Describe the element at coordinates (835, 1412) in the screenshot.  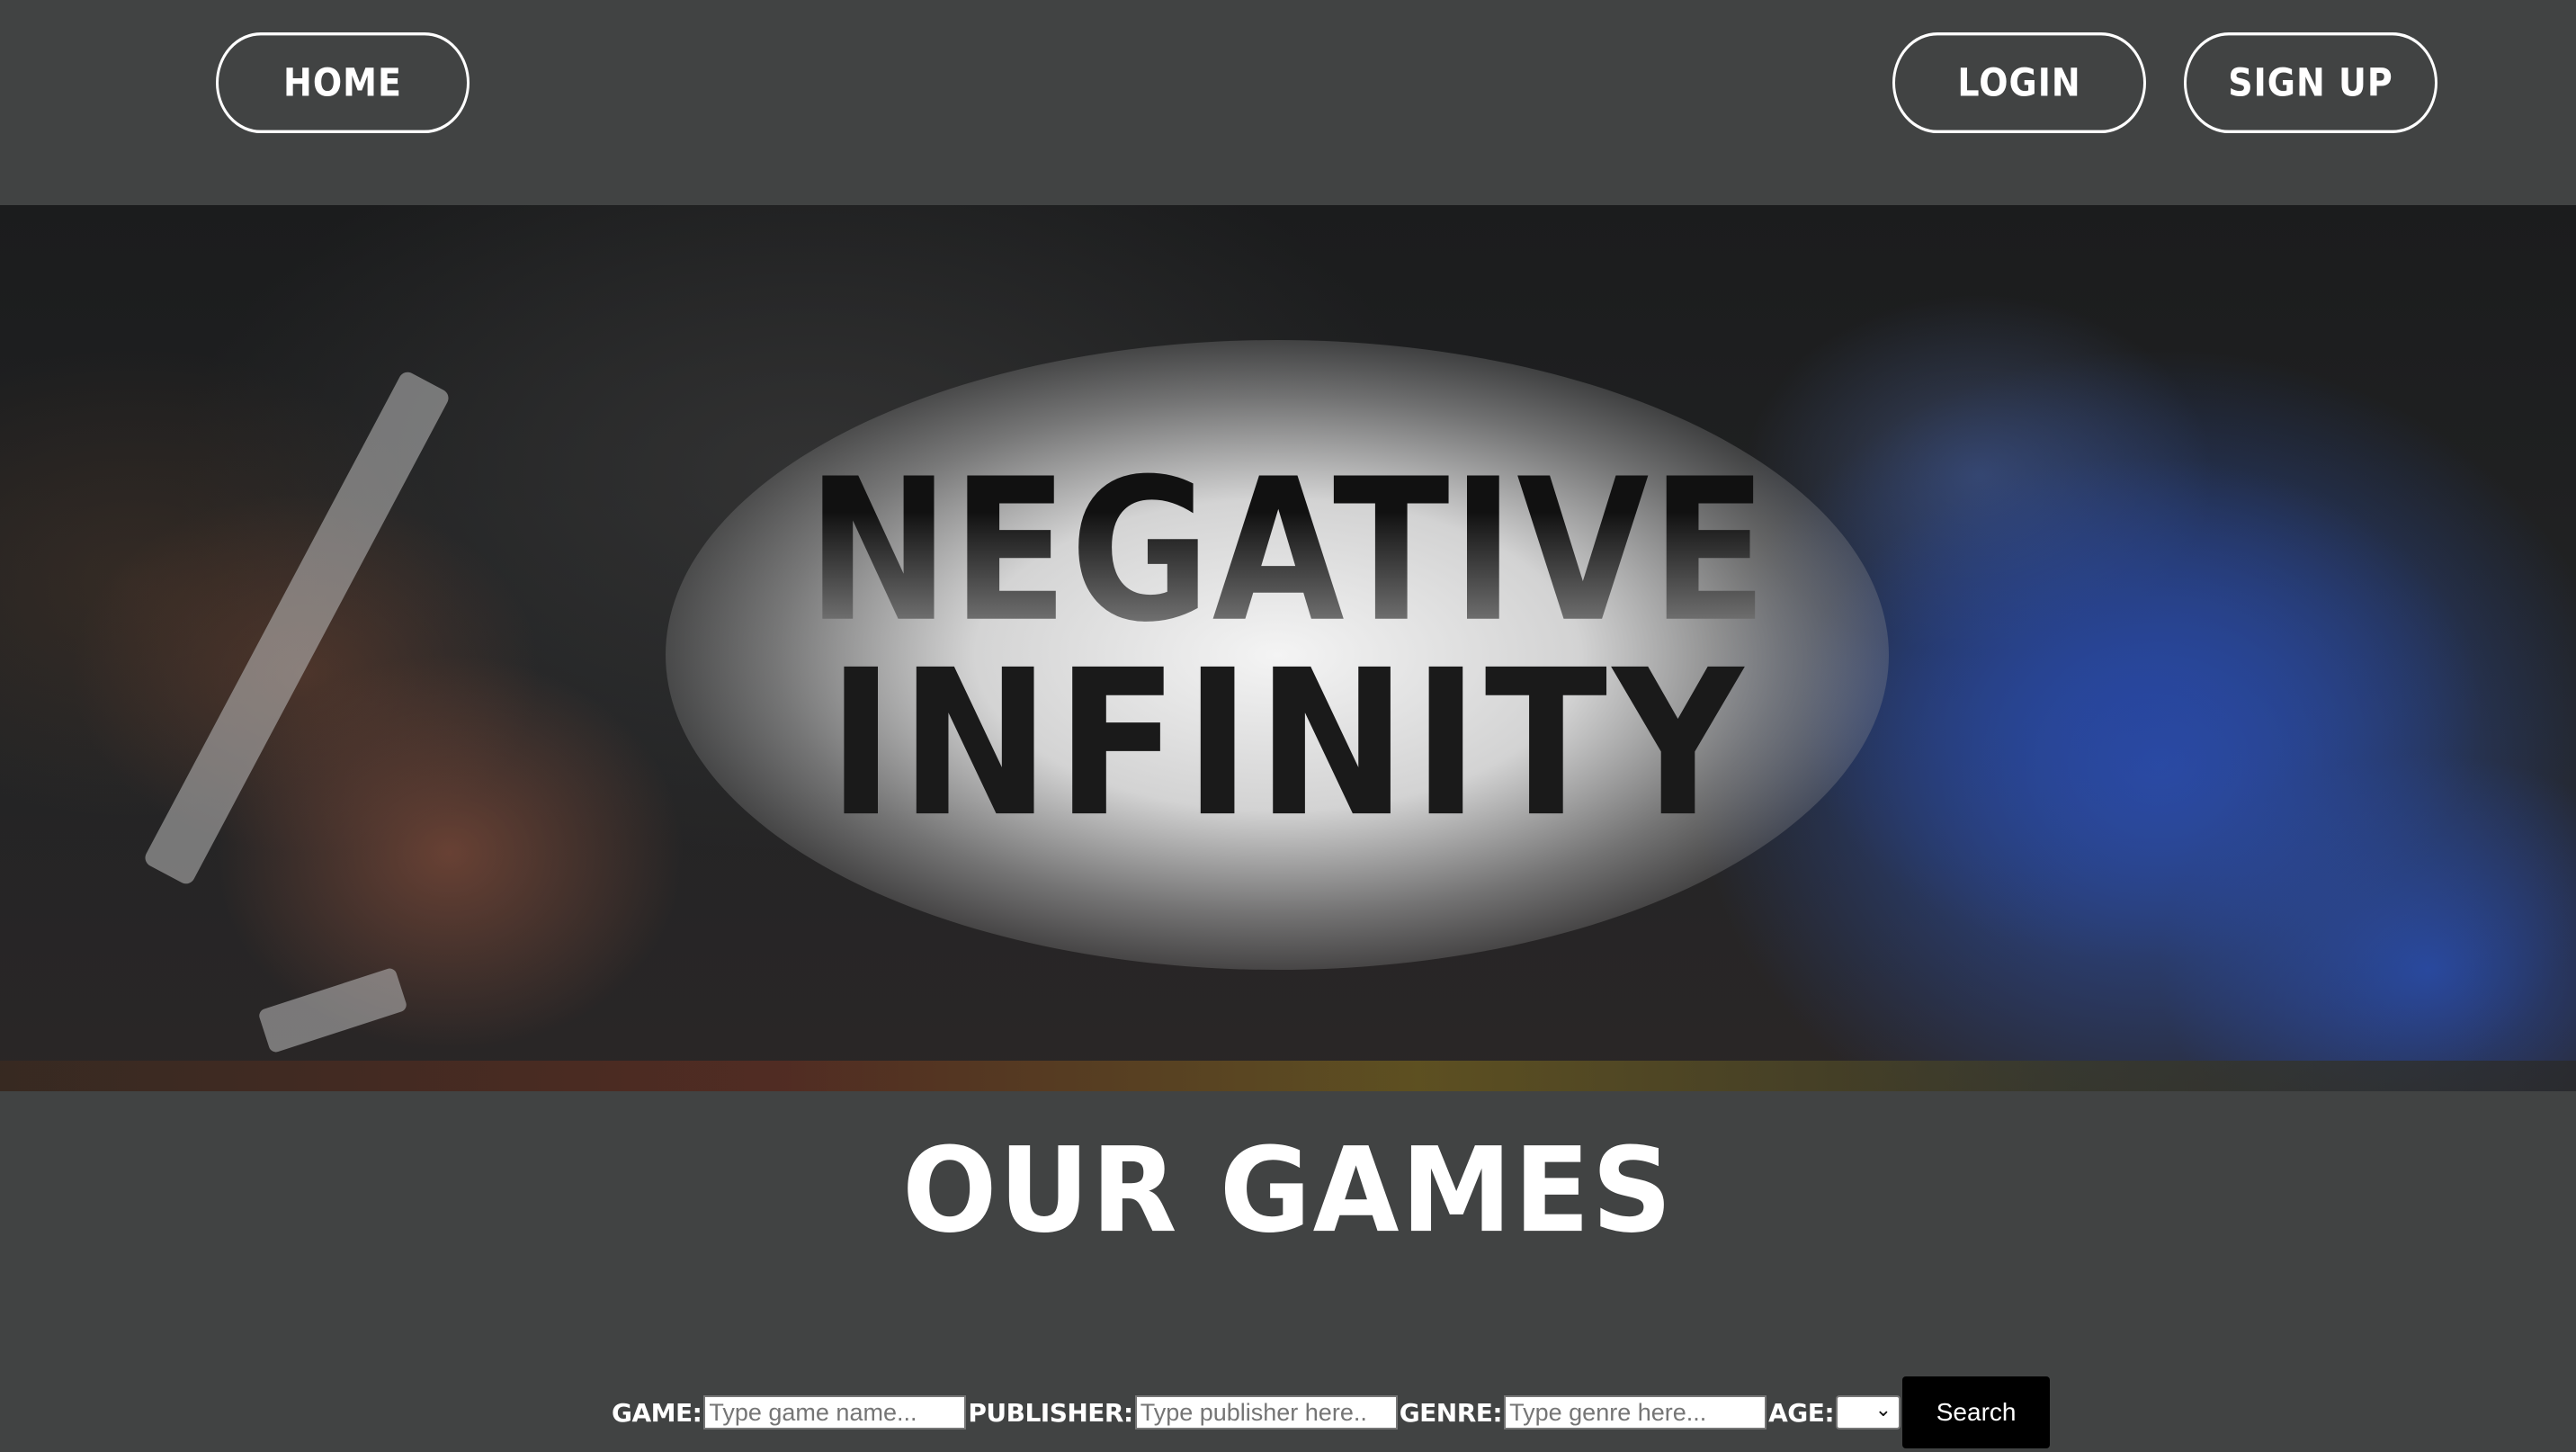
I see `game-name-input` at that location.